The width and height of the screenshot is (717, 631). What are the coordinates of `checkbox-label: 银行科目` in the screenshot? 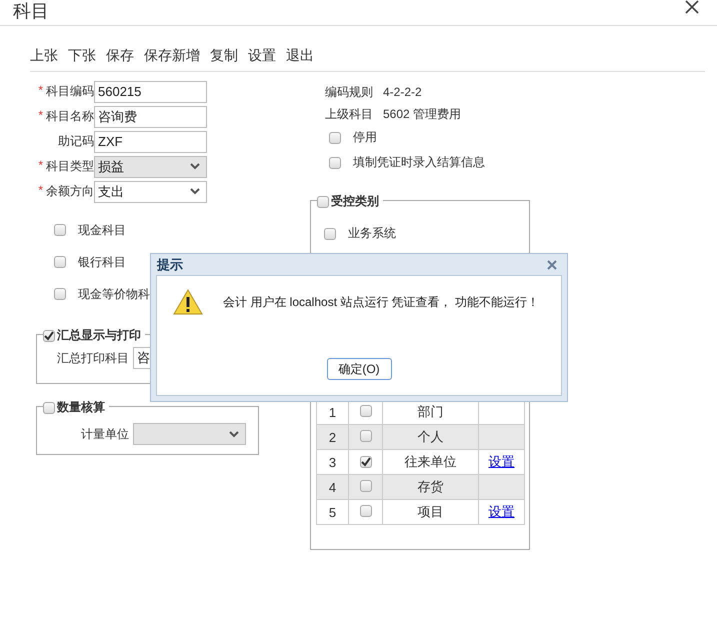 It's located at (102, 262).